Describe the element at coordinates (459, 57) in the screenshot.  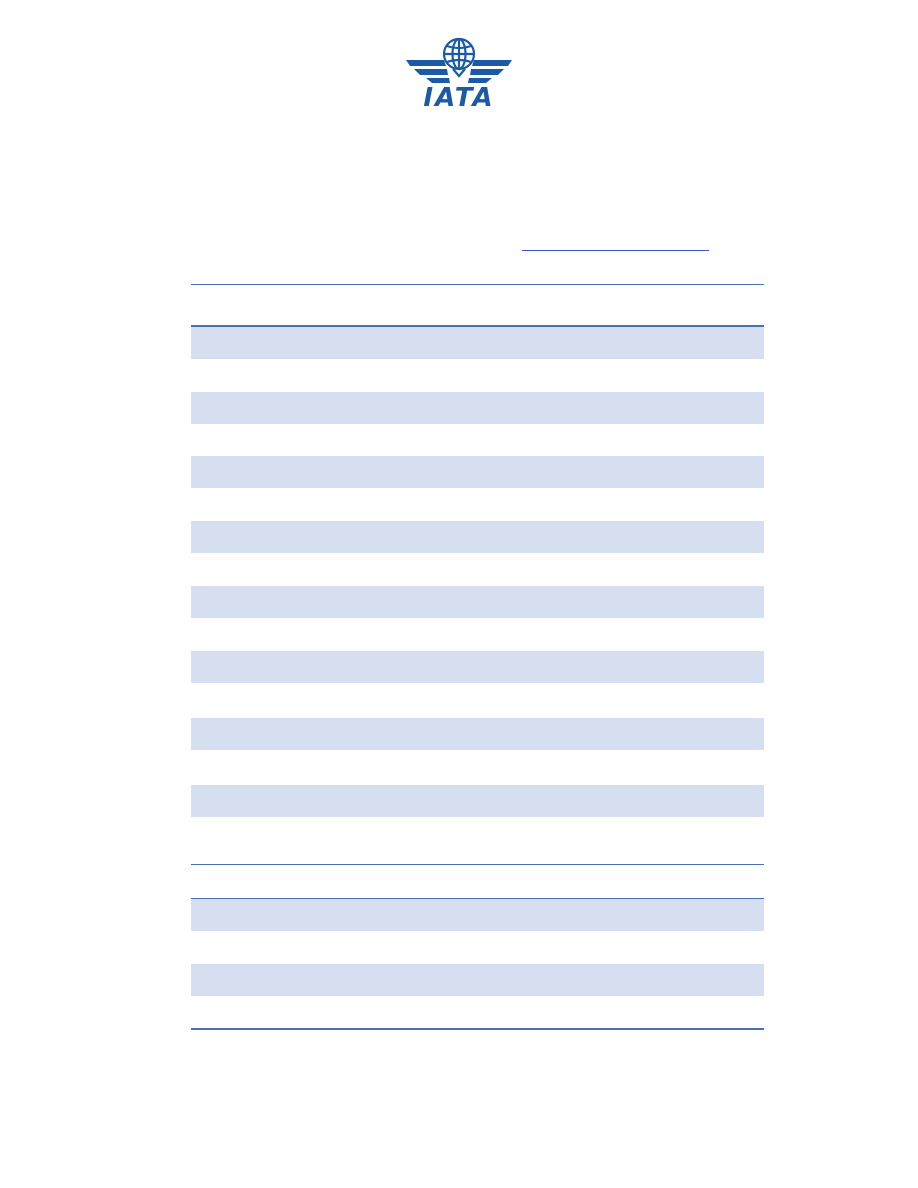
I see `globe-icon` at that location.